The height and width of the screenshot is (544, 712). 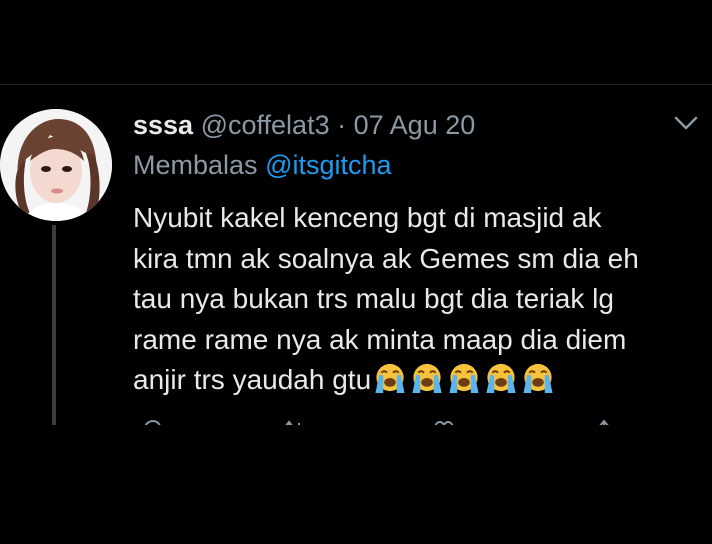 What do you see at coordinates (163, 125) in the screenshot?
I see `display-name: sssa` at bounding box center [163, 125].